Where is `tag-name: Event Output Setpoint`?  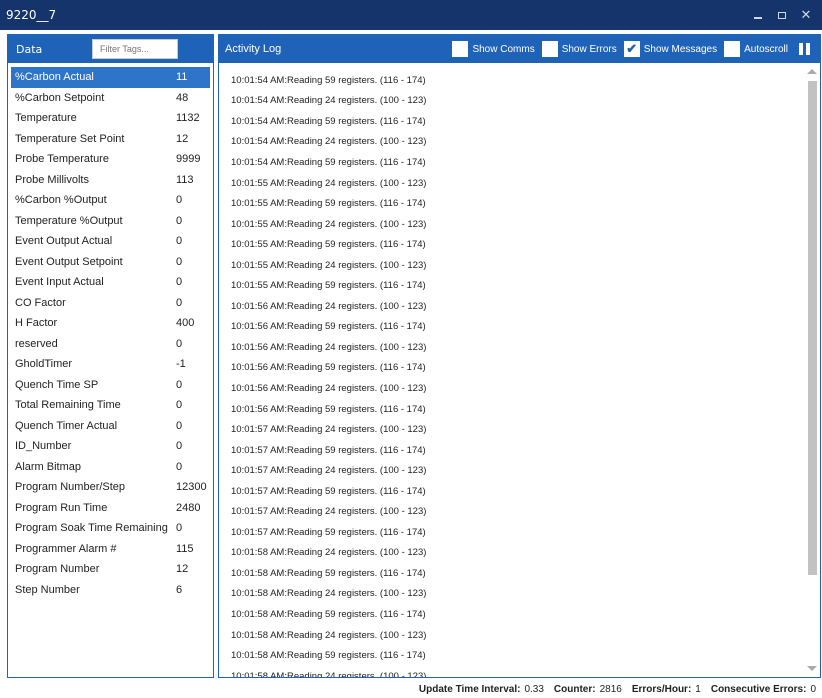
tag-name: Event Output Setpoint is located at coordinates (69, 261).